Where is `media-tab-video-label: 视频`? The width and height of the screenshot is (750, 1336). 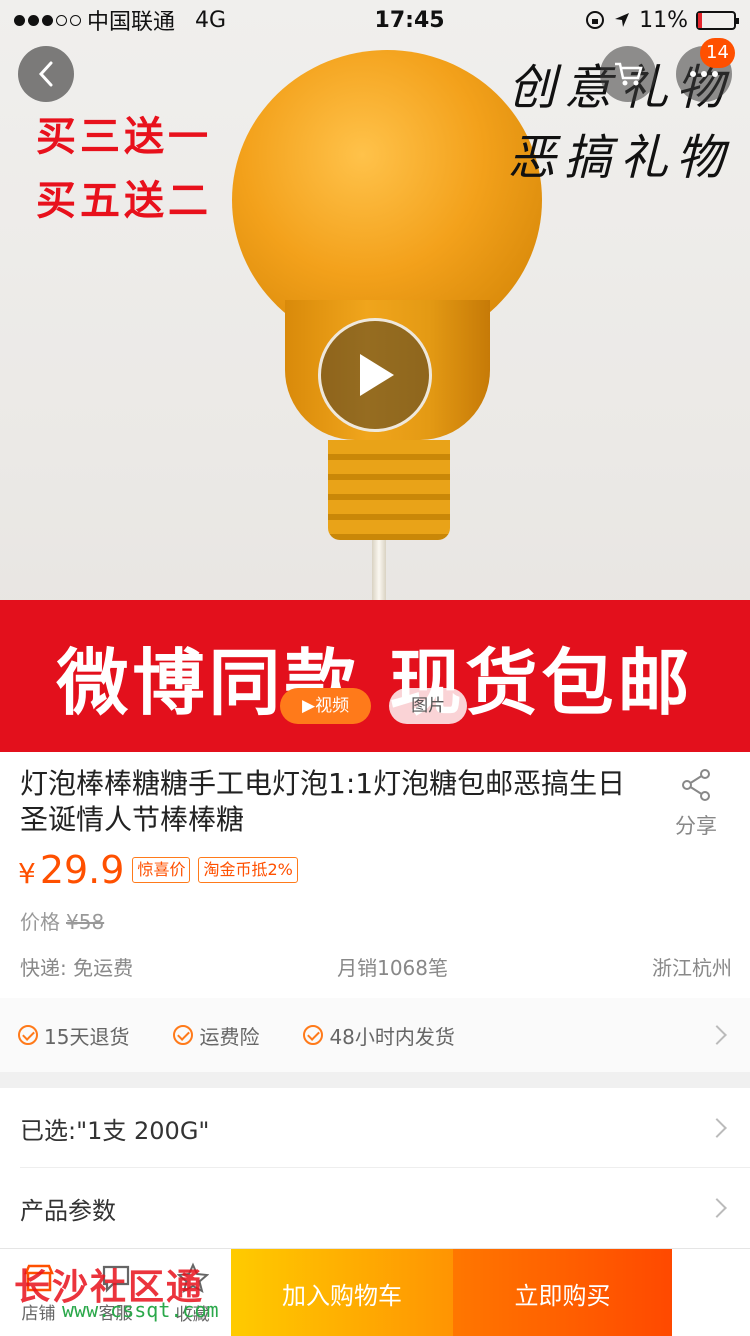
media-tab-video-label: 视频 is located at coordinates (332, 706).